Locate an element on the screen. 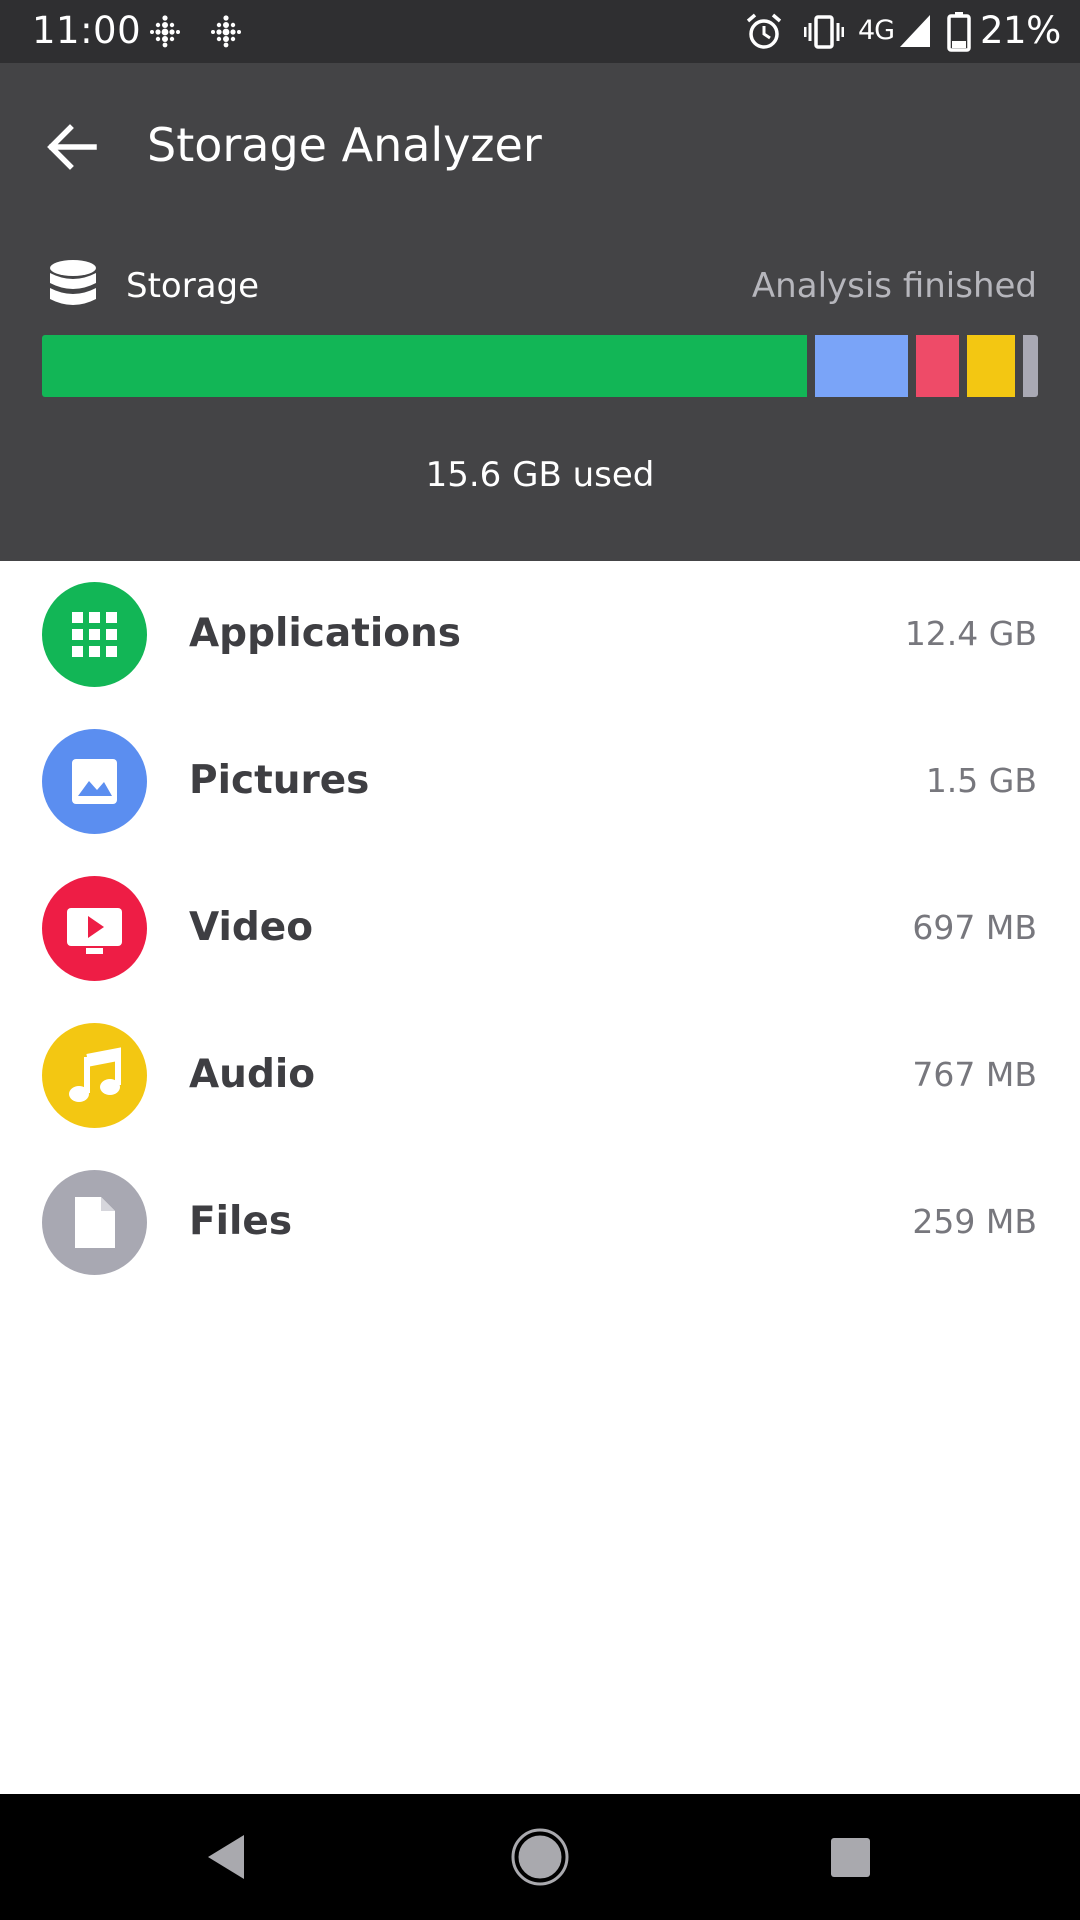 The image size is (1080, 1920). category-name: Video is located at coordinates (251, 927).